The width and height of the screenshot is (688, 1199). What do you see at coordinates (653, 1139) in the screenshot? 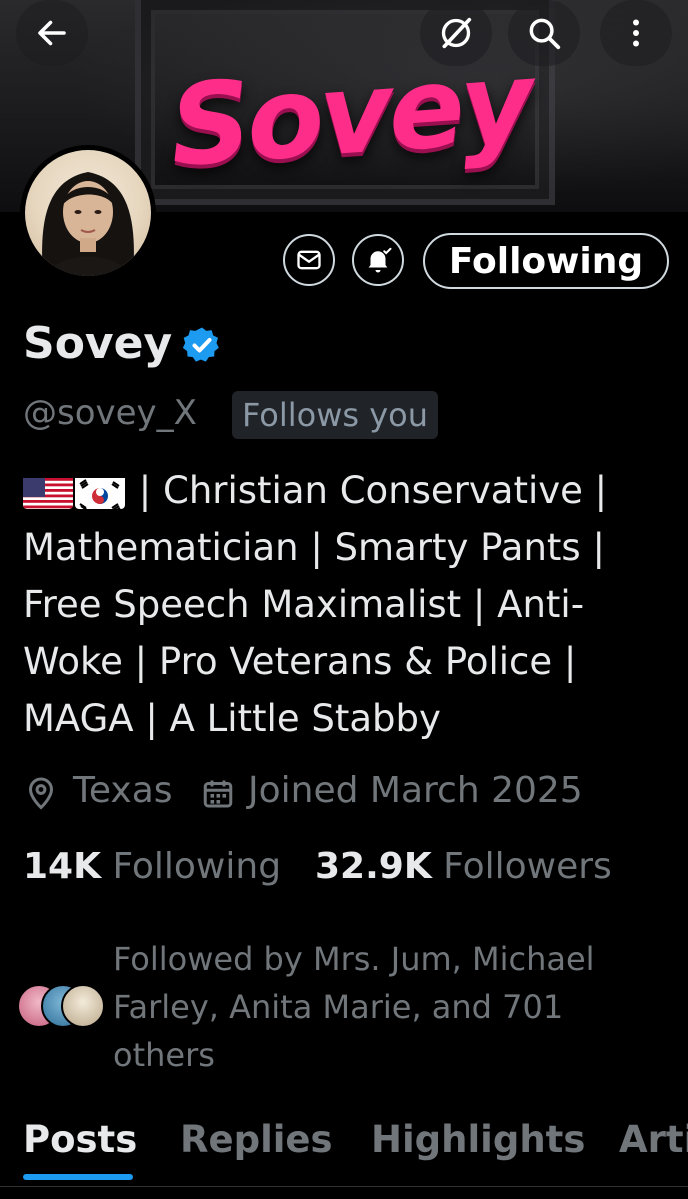
I see `tab-articles: Arti` at bounding box center [653, 1139].